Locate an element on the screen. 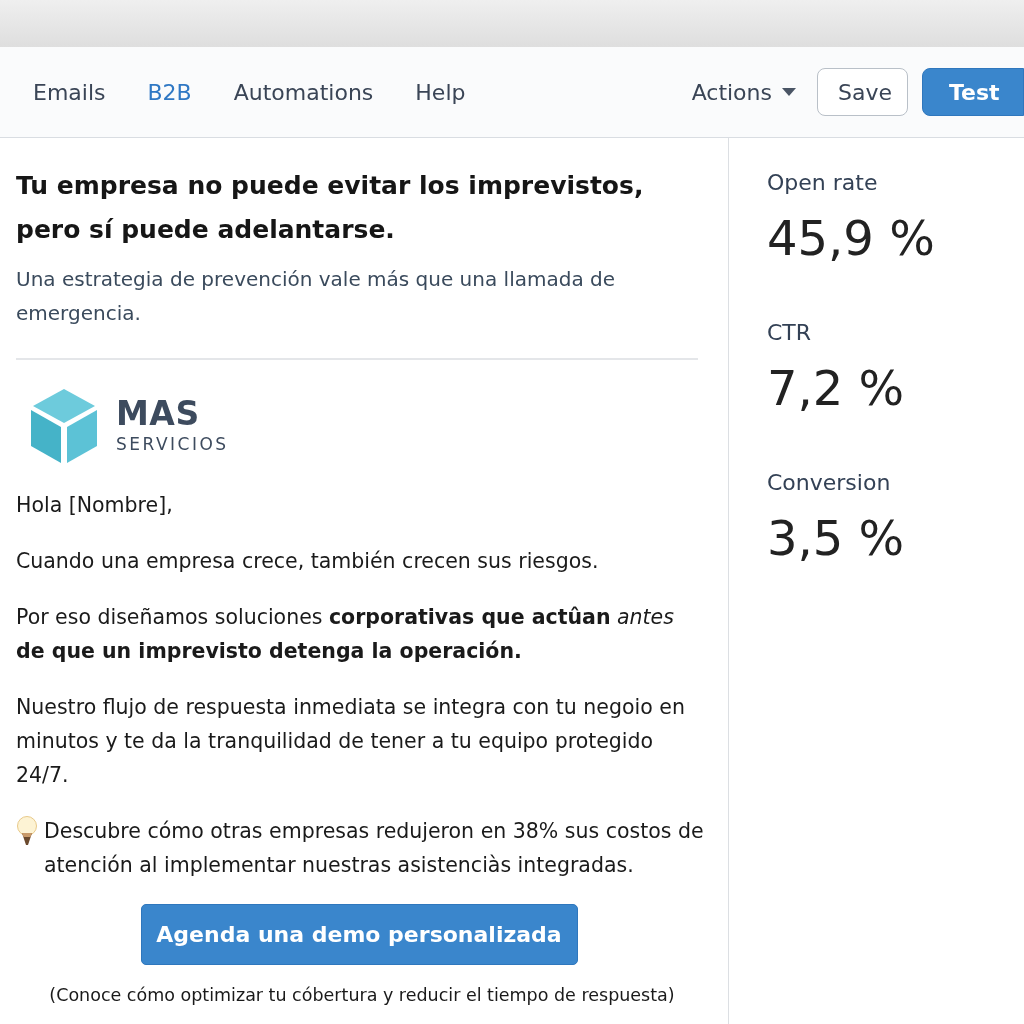 This screenshot has width=1024, height=1024. body-paragraph: Nuestro flujo de respuesta inmediata se integra con tu negoio en minutos y te da la tranquilidad de tener a tu equipo protegido 24/7. is located at coordinates (351, 741).